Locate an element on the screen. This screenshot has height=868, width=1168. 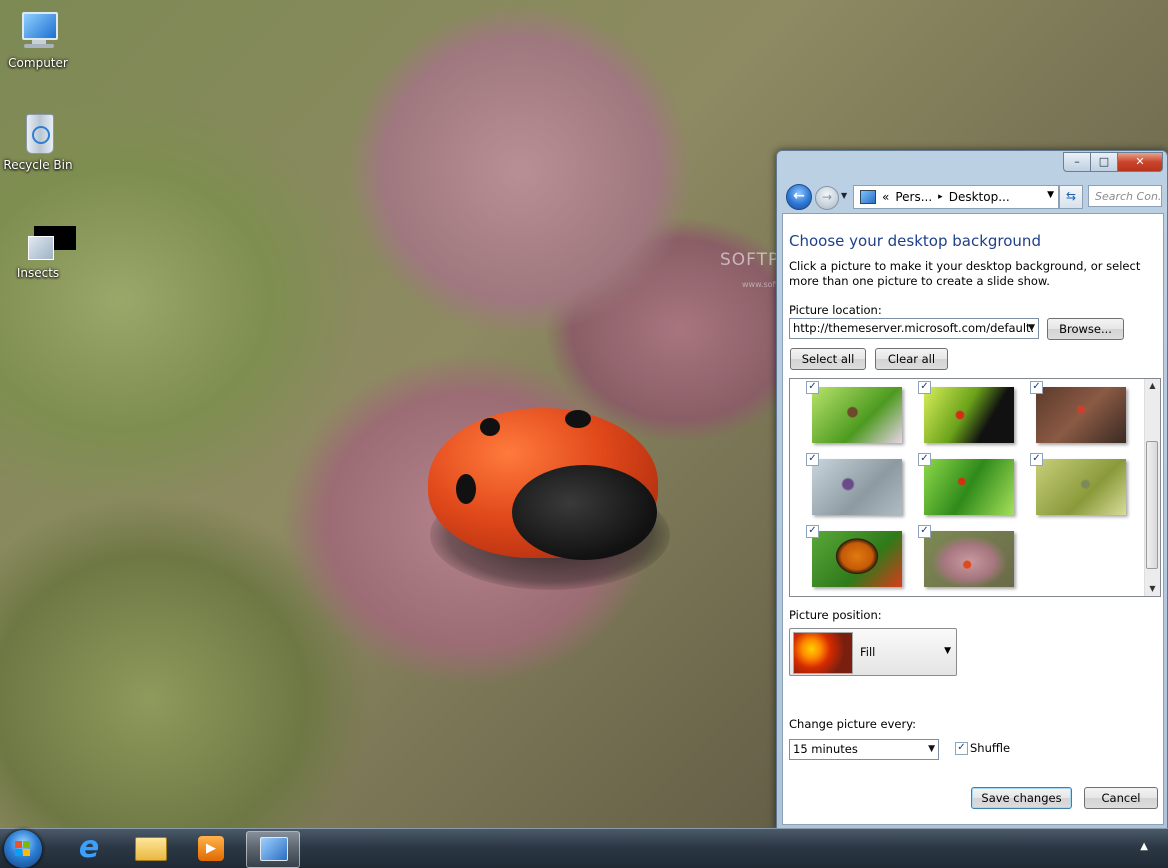
desktop-icon-label: Insects is located at coordinates (38, 273).